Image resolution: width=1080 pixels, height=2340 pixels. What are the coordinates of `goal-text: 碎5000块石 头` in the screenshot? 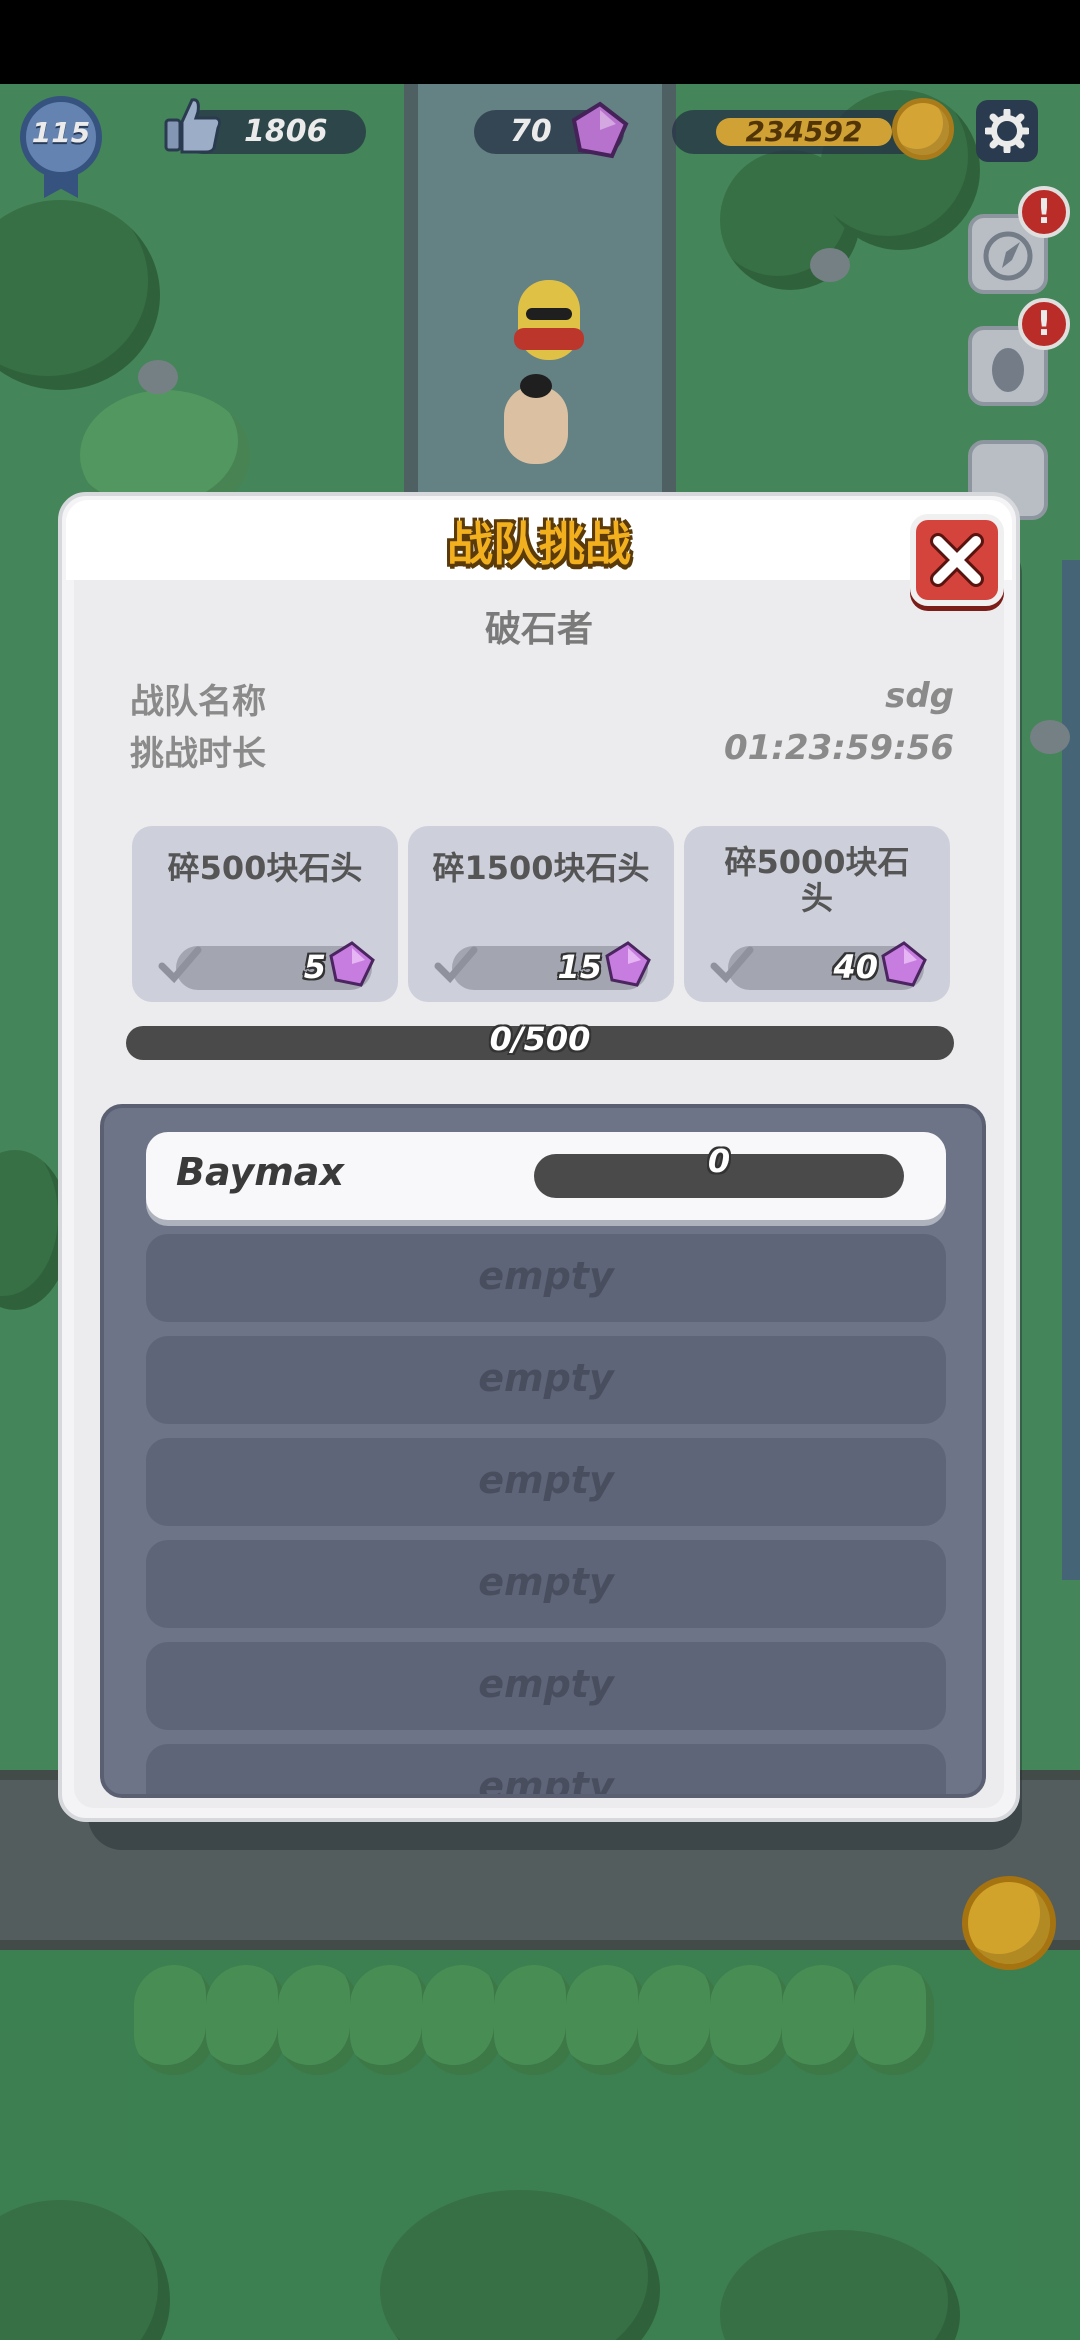 It's located at (817, 880).